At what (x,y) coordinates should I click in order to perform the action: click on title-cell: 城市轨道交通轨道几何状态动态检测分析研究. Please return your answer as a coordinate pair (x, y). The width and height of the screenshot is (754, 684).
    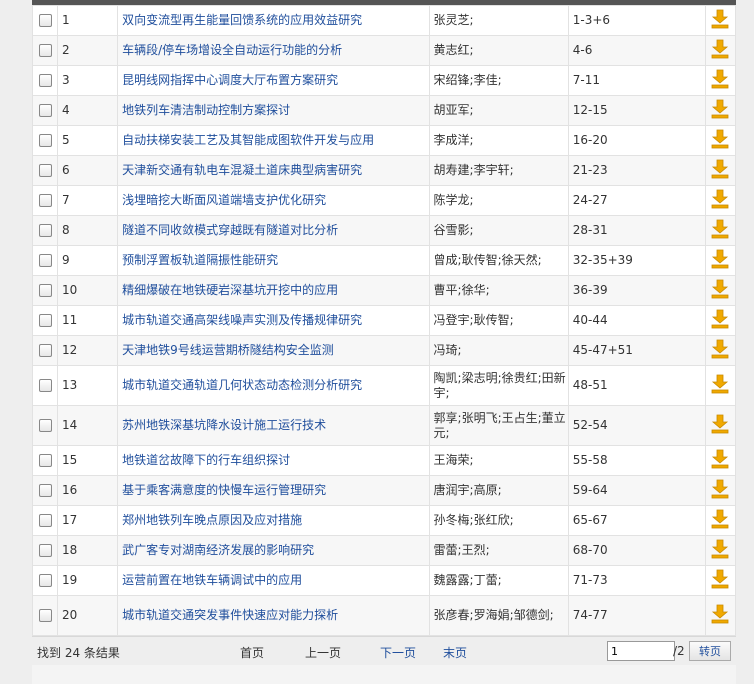
    Looking at the image, I should click on (273, 385).